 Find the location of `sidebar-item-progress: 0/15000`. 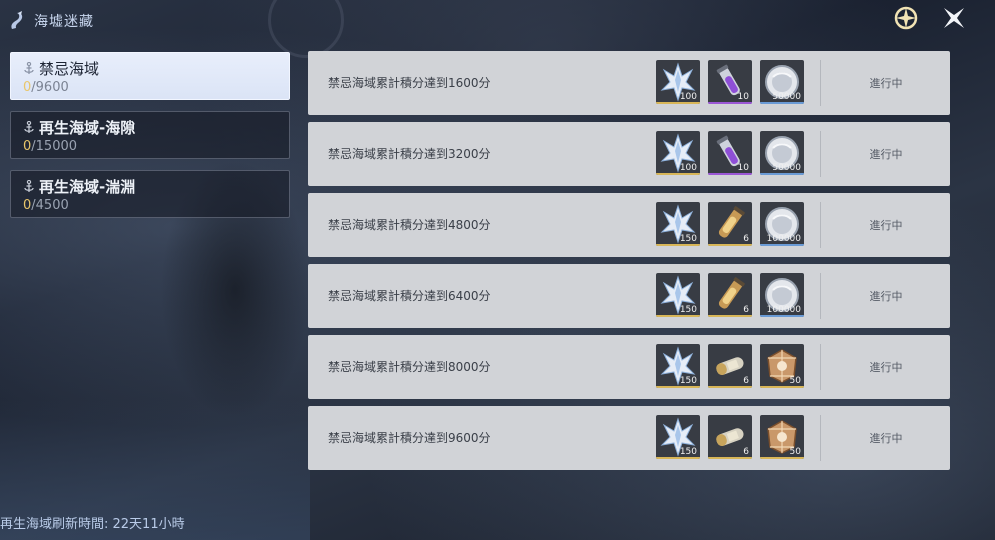

sidebar-item-progress: 0/15000 is located at coordinates (50, 146).